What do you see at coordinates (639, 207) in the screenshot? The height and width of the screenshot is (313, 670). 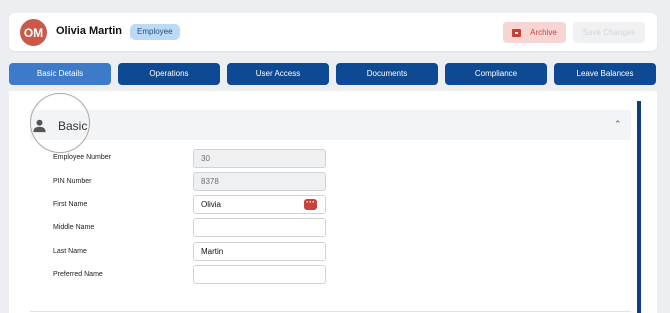 I see `scrollbar` at bounding box center [639, 207].